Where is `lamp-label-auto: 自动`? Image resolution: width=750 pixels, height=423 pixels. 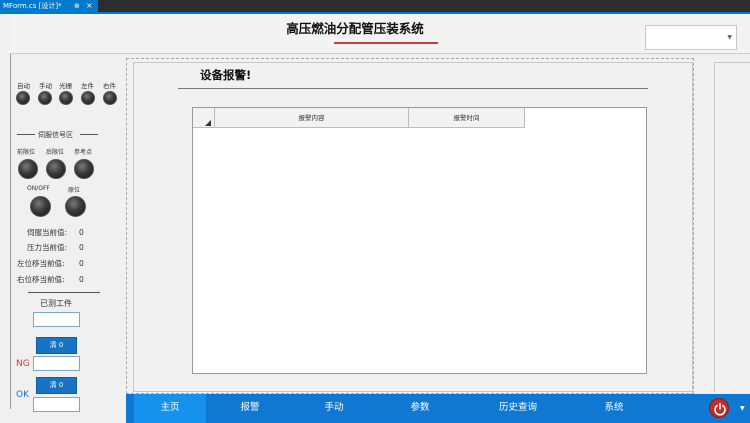 lamp-label-auto: 自动 is located at coordinates (23, 86).